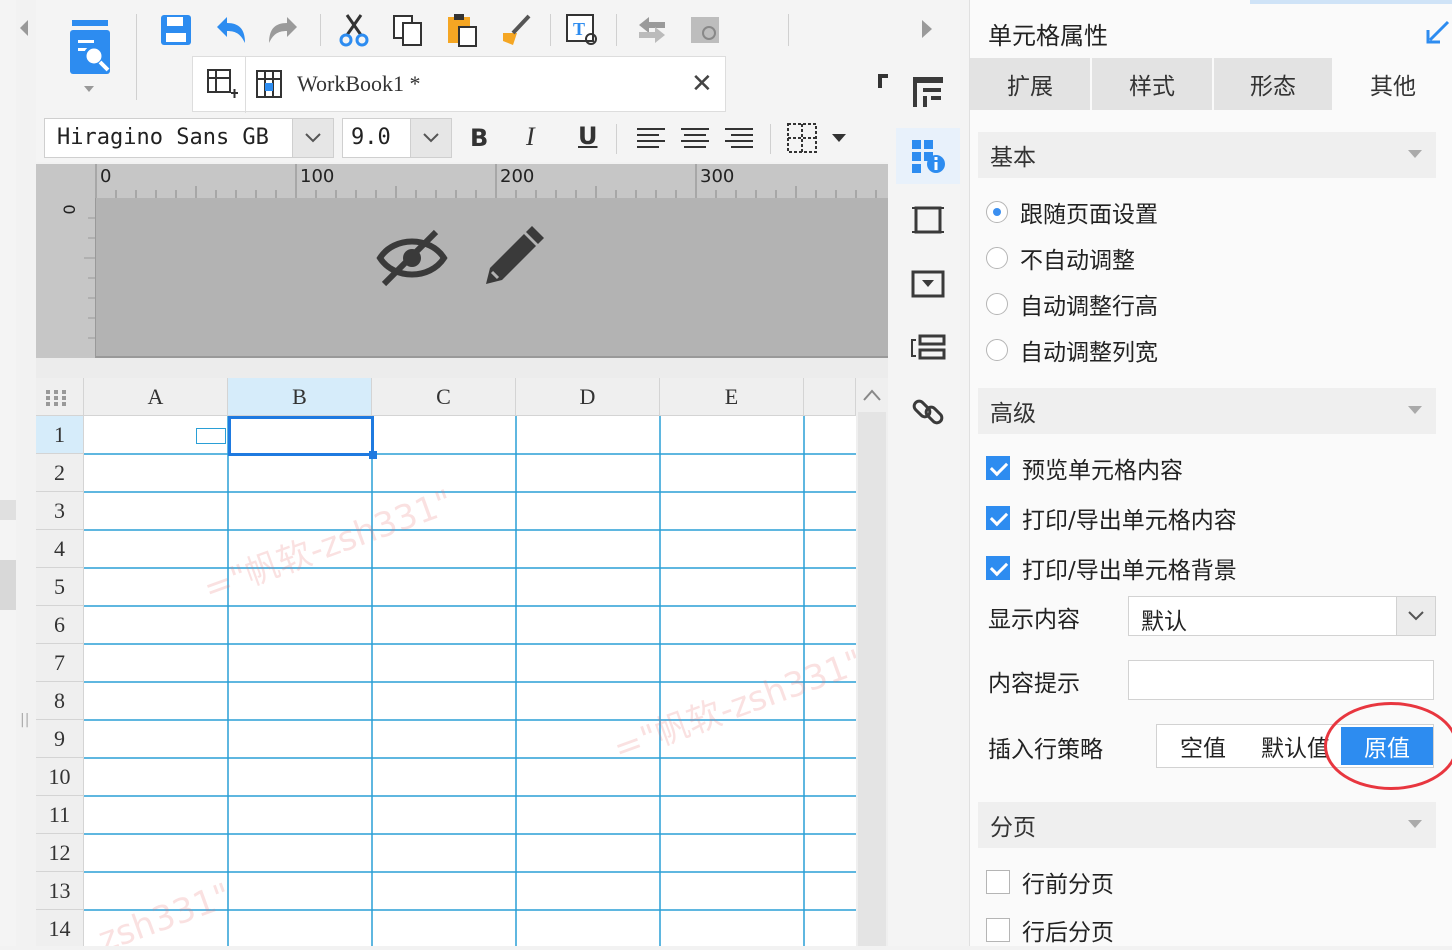  What do you see at coordinates (928, 284) in the screenshot?
I see `widget-icon` at bounding box center [928, 284].